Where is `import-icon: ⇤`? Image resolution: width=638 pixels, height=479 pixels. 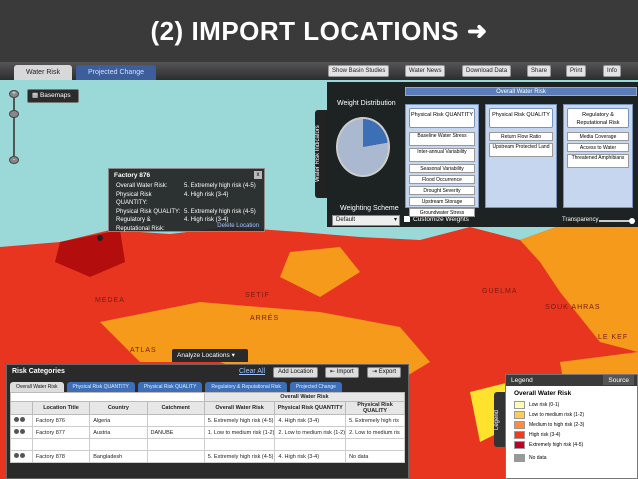 import-icon: ⇤ is located at coordinates (333, 372).